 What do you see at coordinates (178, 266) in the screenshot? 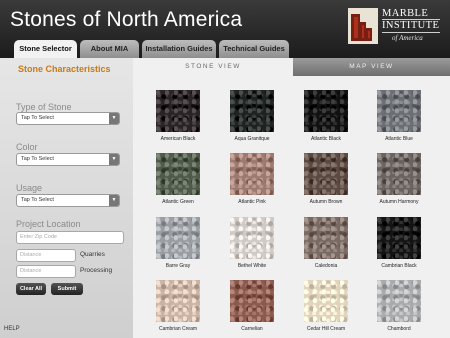
I see `stone-name: Barre Gray` at bounding box center [178, 266].